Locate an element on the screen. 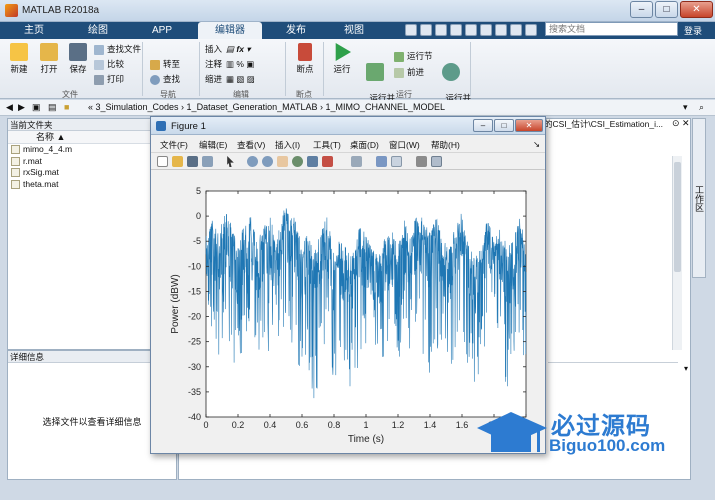  save-figure-icon is located at coordinates (192, 161).